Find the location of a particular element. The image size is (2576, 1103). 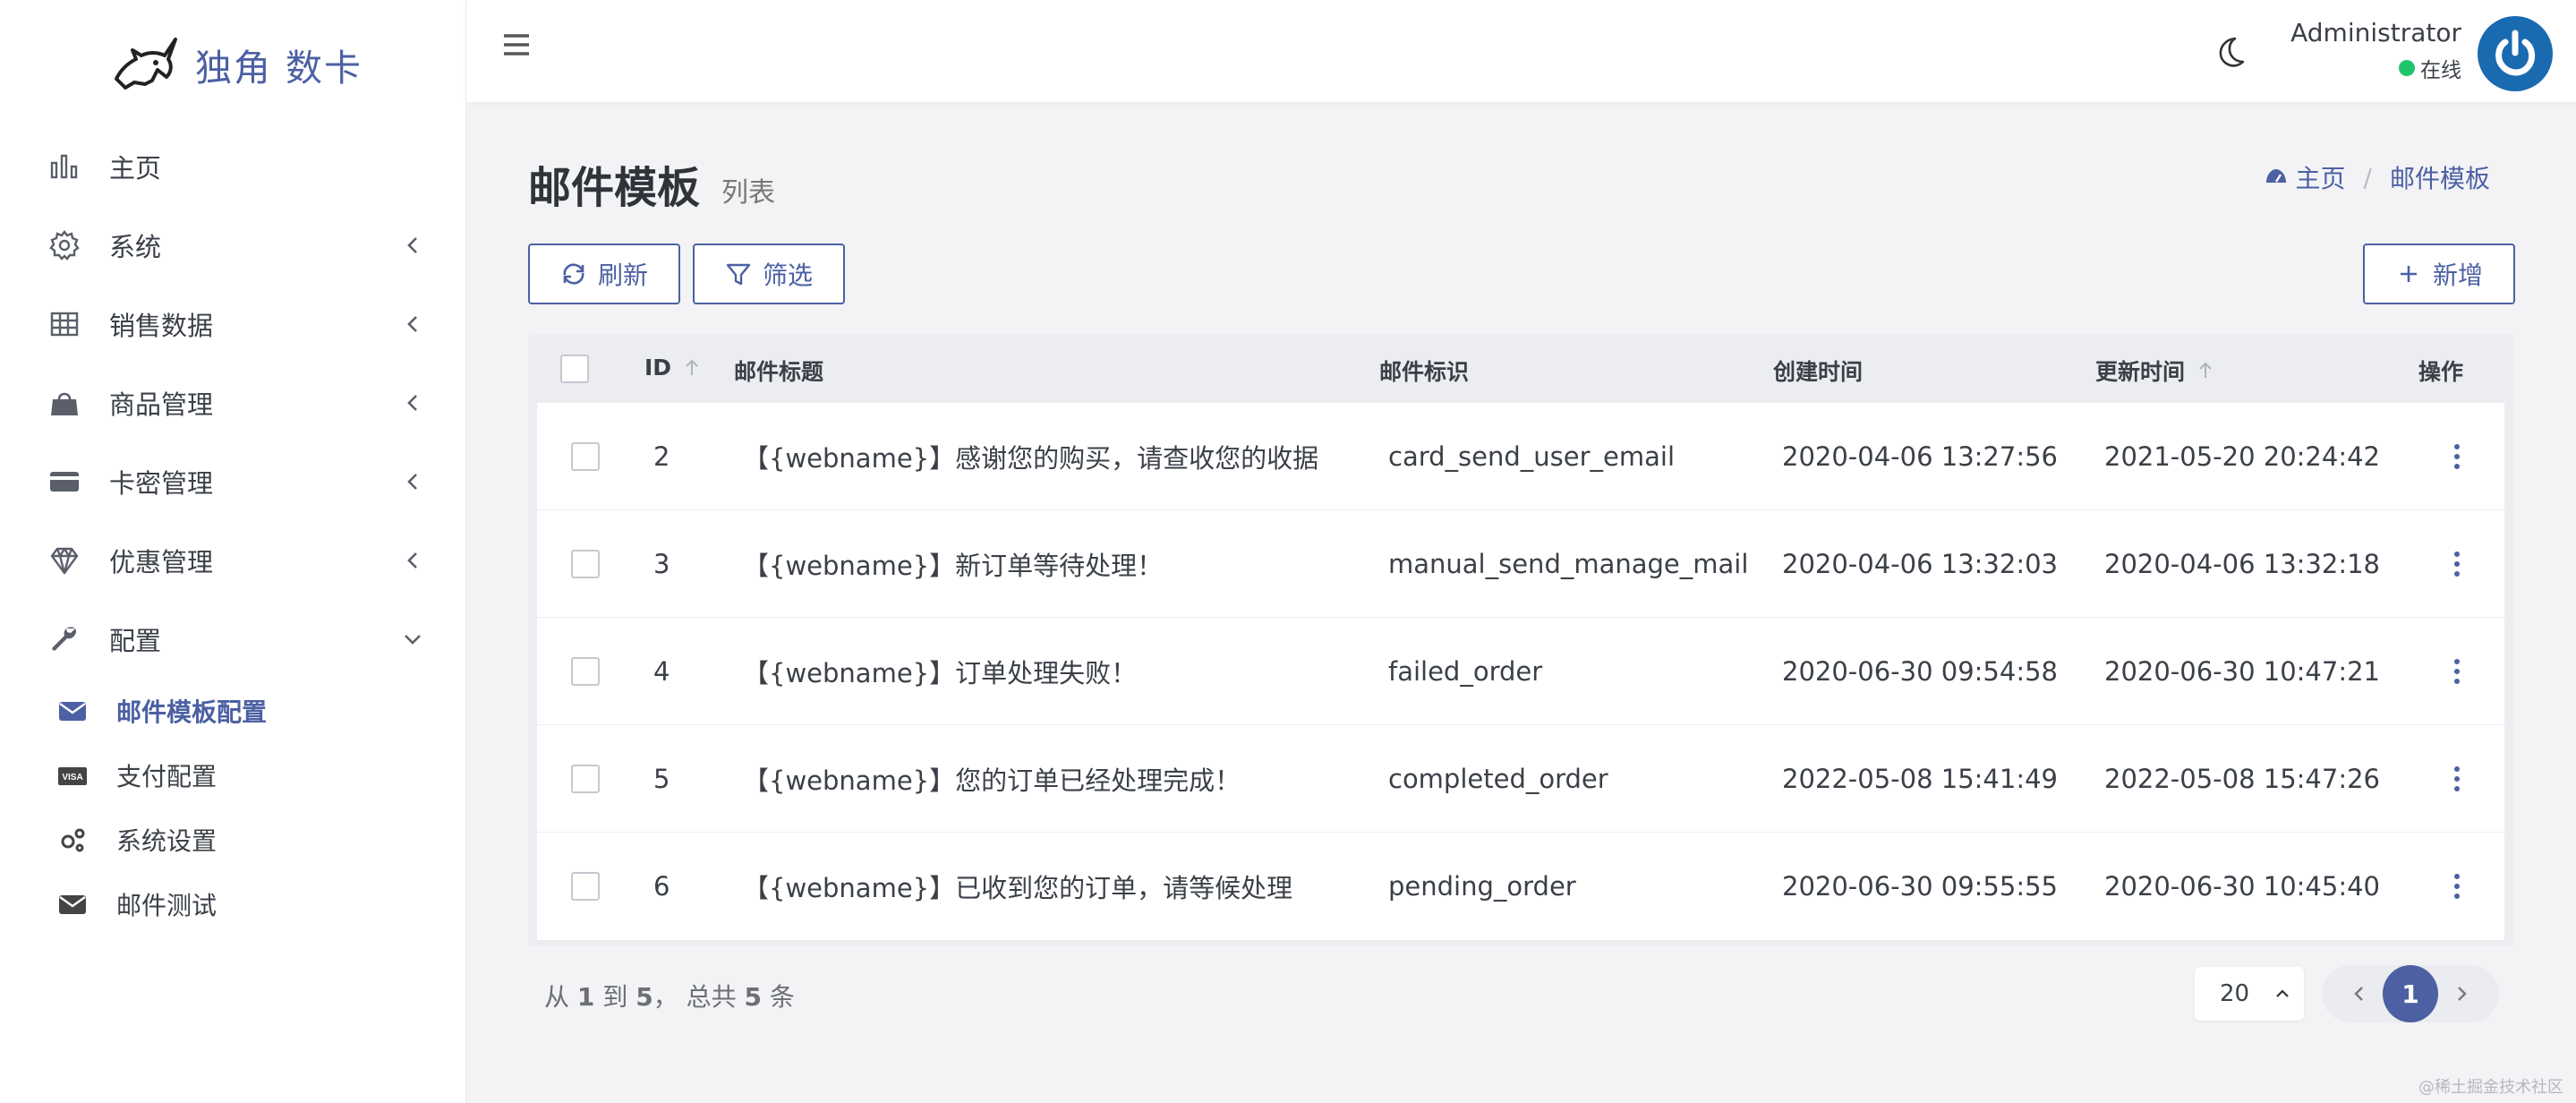

add-label: 新增 is located at coordinates (2457, 275).